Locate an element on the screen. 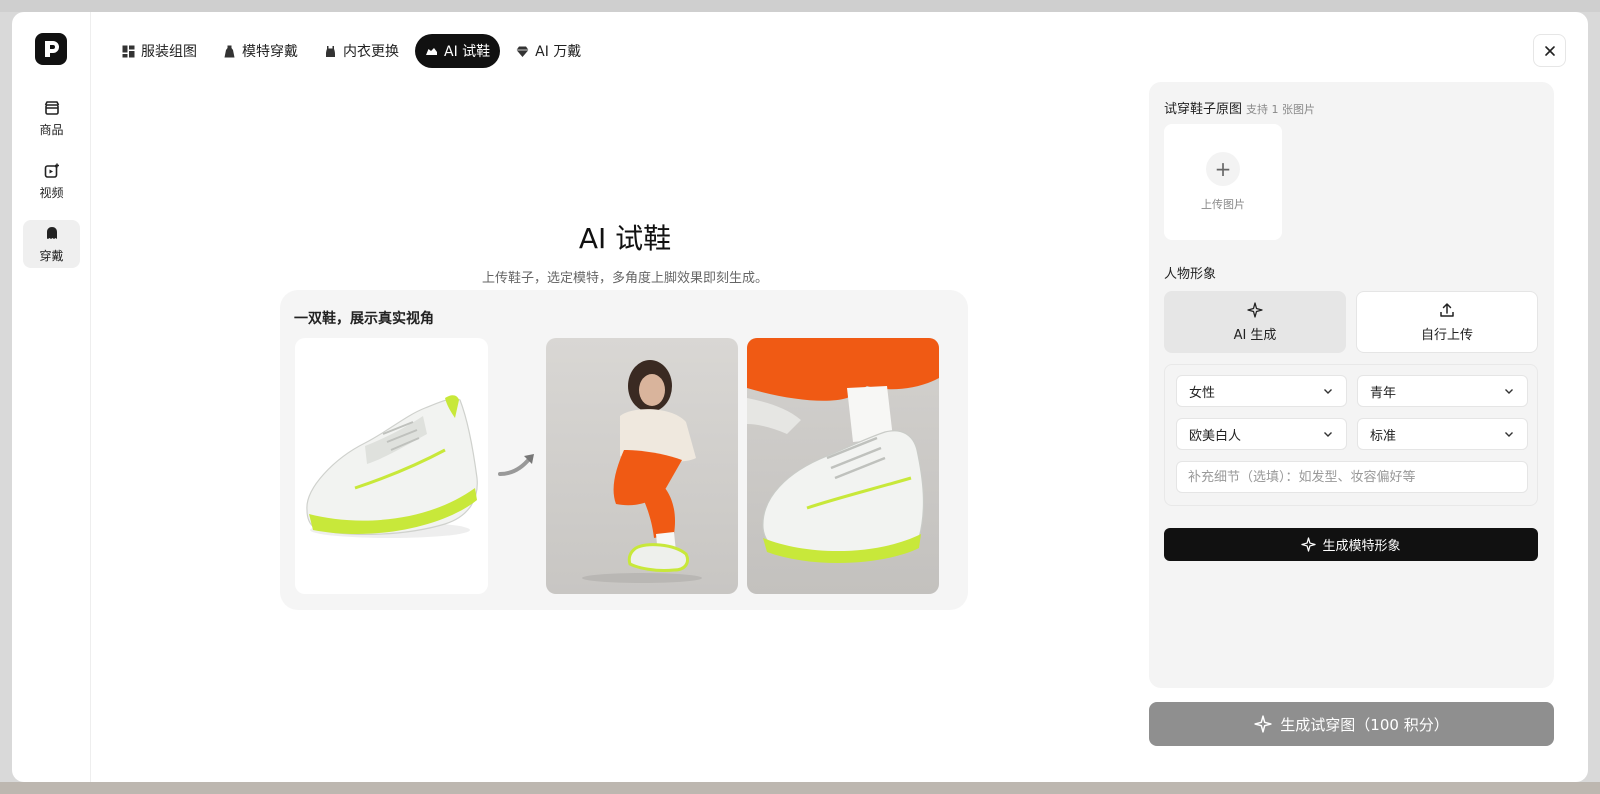 The image size is (1600, 794). upload-label: 上传图片 is located at coordinates (1223, 204).